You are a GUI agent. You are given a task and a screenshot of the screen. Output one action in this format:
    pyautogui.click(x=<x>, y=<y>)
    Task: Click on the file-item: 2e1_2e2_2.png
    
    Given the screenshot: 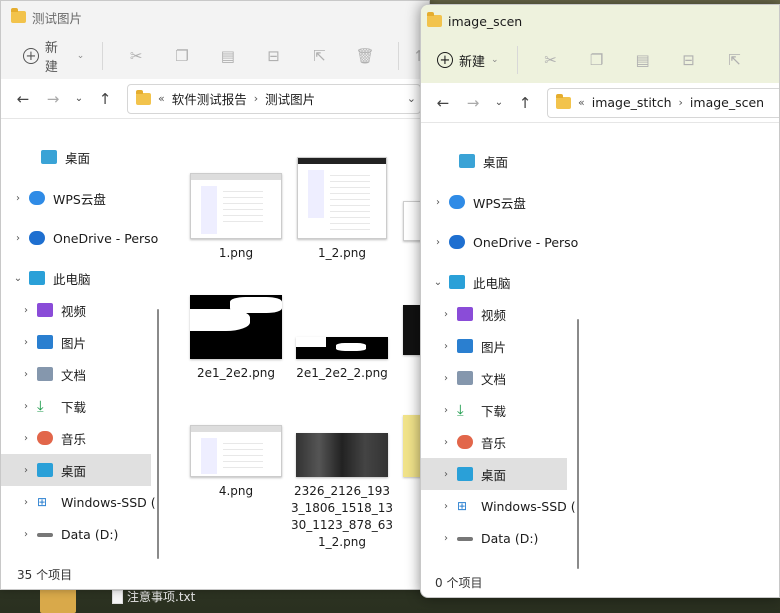 What is the action you would take?
    pyautogui.click(x=342, y=338)
    